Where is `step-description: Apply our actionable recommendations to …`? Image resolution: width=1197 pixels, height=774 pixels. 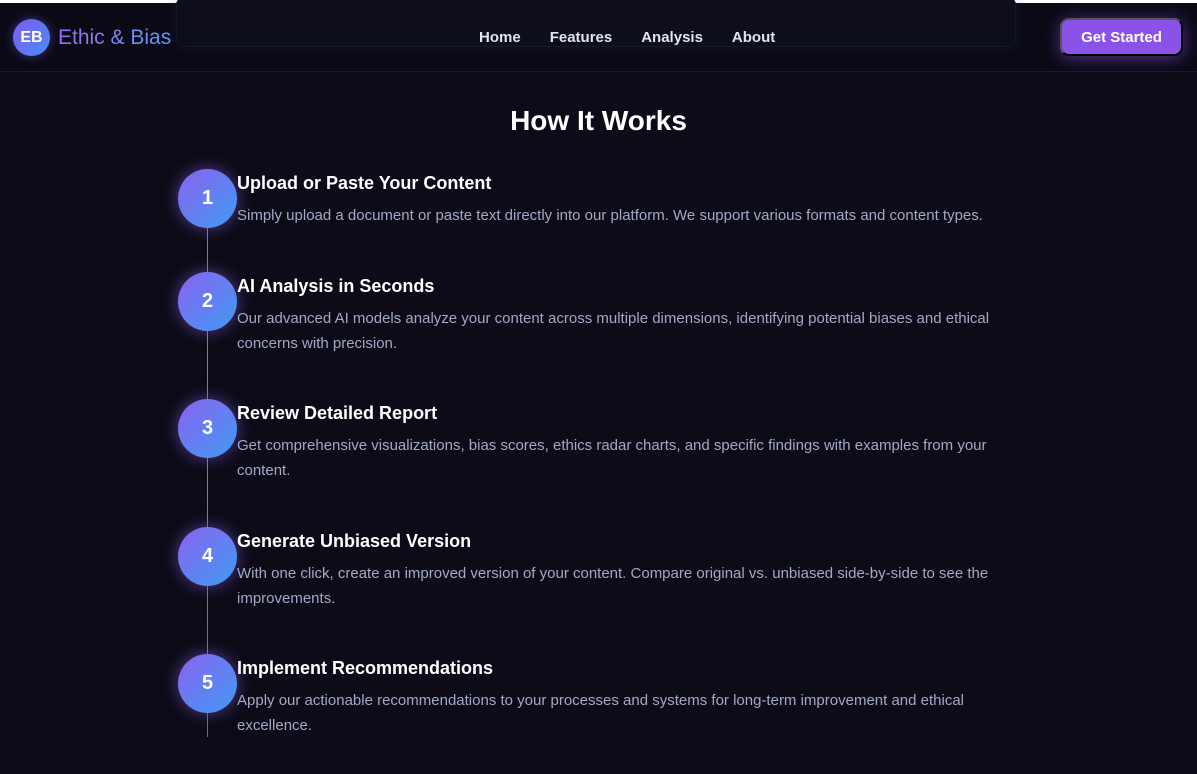 step-description: Apply our actionable recommendations to … is located at coordinates (601, 713).